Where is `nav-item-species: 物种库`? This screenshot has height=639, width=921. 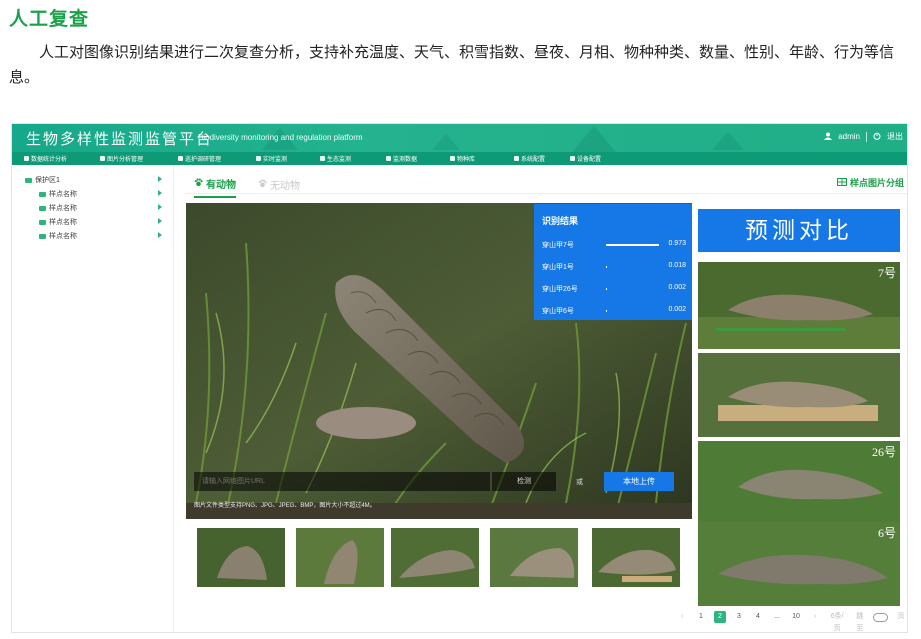 nav-item-species: 物种库 is located at coordinates (482, 158).